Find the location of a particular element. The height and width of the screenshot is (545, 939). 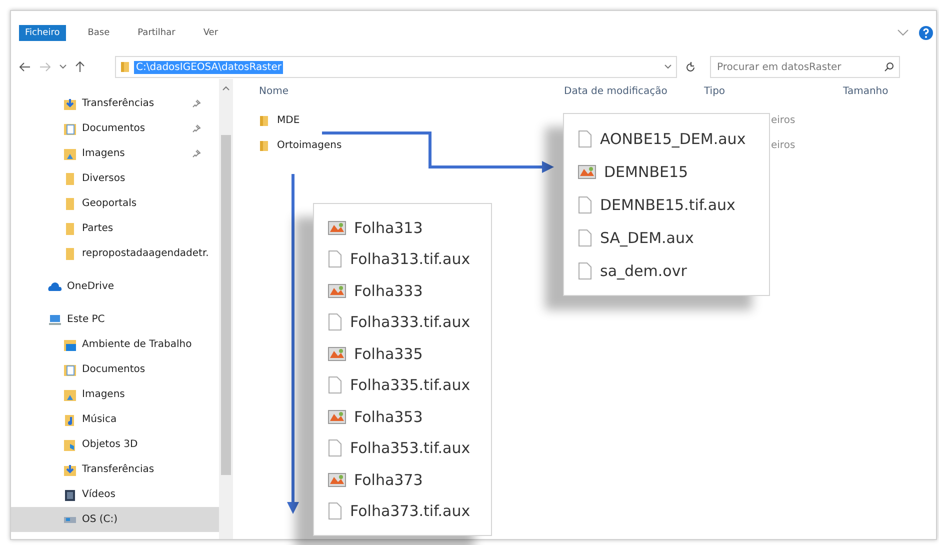

back-button is located at coordinates (25, 67).